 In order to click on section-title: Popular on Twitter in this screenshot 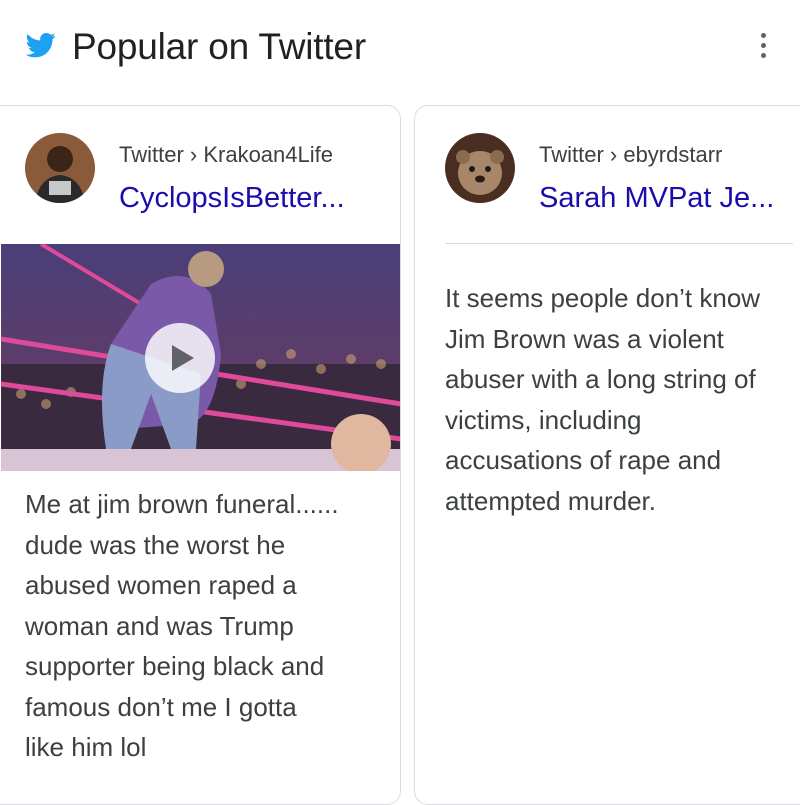, I will do `click(219, 46)`.